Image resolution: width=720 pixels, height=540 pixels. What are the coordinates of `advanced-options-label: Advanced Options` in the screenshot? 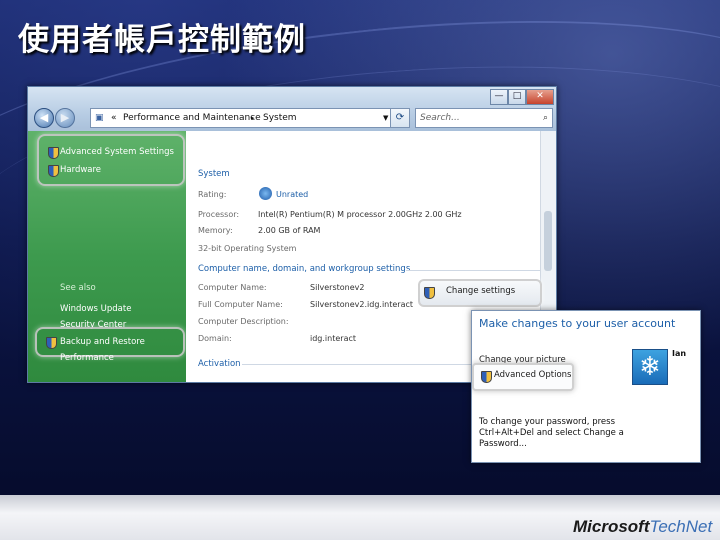 It's located at (533, 375).